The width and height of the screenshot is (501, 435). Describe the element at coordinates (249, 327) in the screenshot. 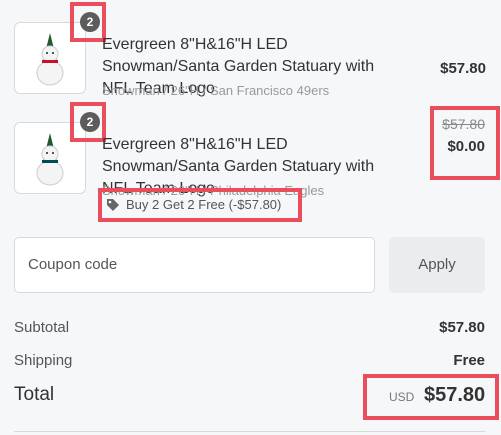

I see `subtotal-row: Subtotal $57.80` at that location.